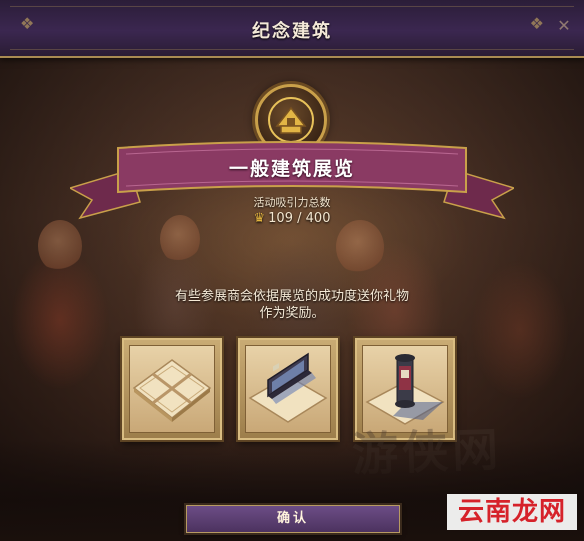 The width and height of the screenshot is (584, 541). I want to click on close-button: ✕, so click(564, 26).